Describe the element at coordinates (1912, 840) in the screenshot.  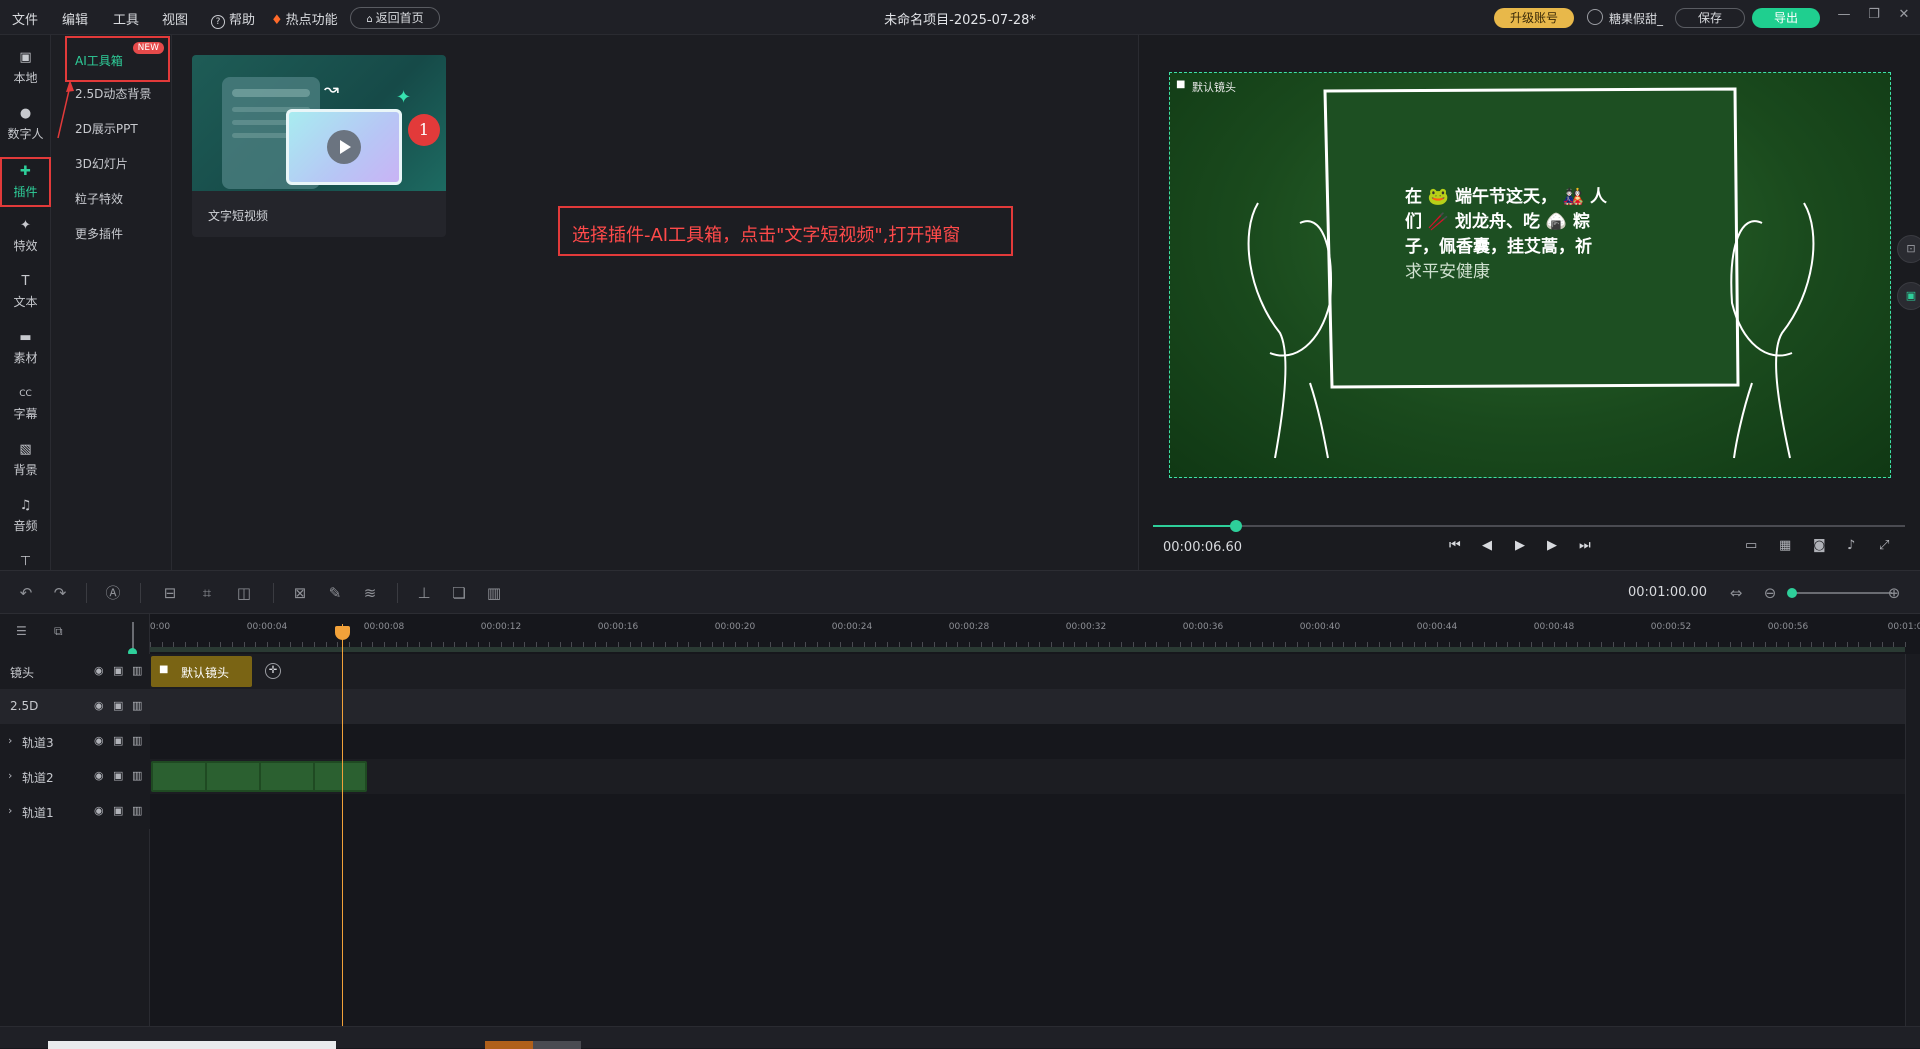
I see `timeline-scrollbar` at that location.